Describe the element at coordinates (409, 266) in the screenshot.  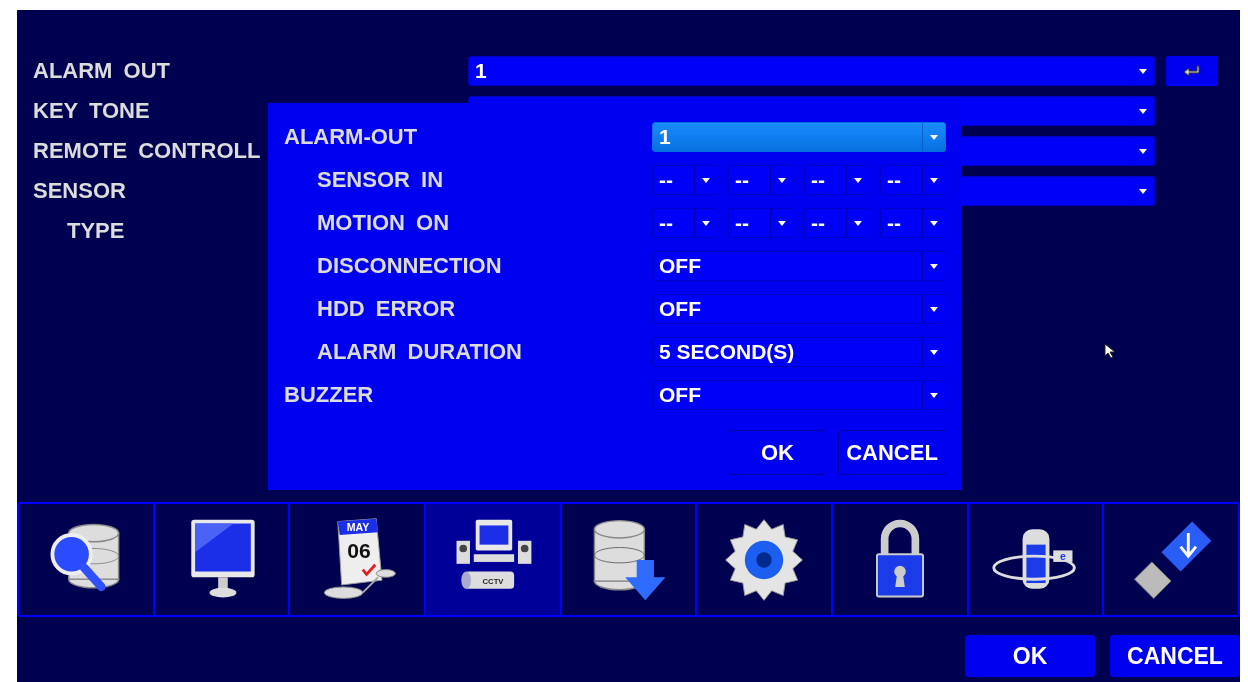
I see `alarm-setting-label: DISCONNECTION` at that location.